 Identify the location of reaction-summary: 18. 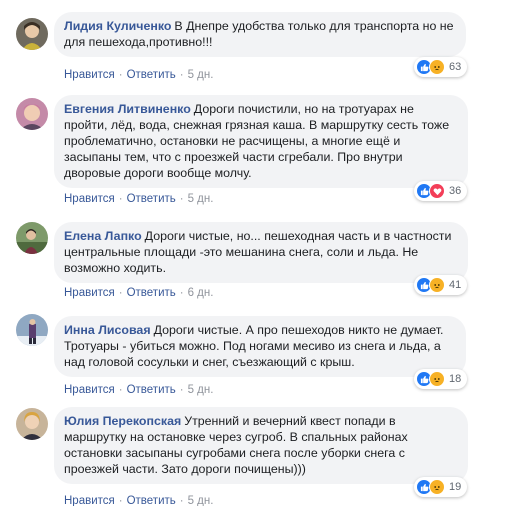
(441, 379).